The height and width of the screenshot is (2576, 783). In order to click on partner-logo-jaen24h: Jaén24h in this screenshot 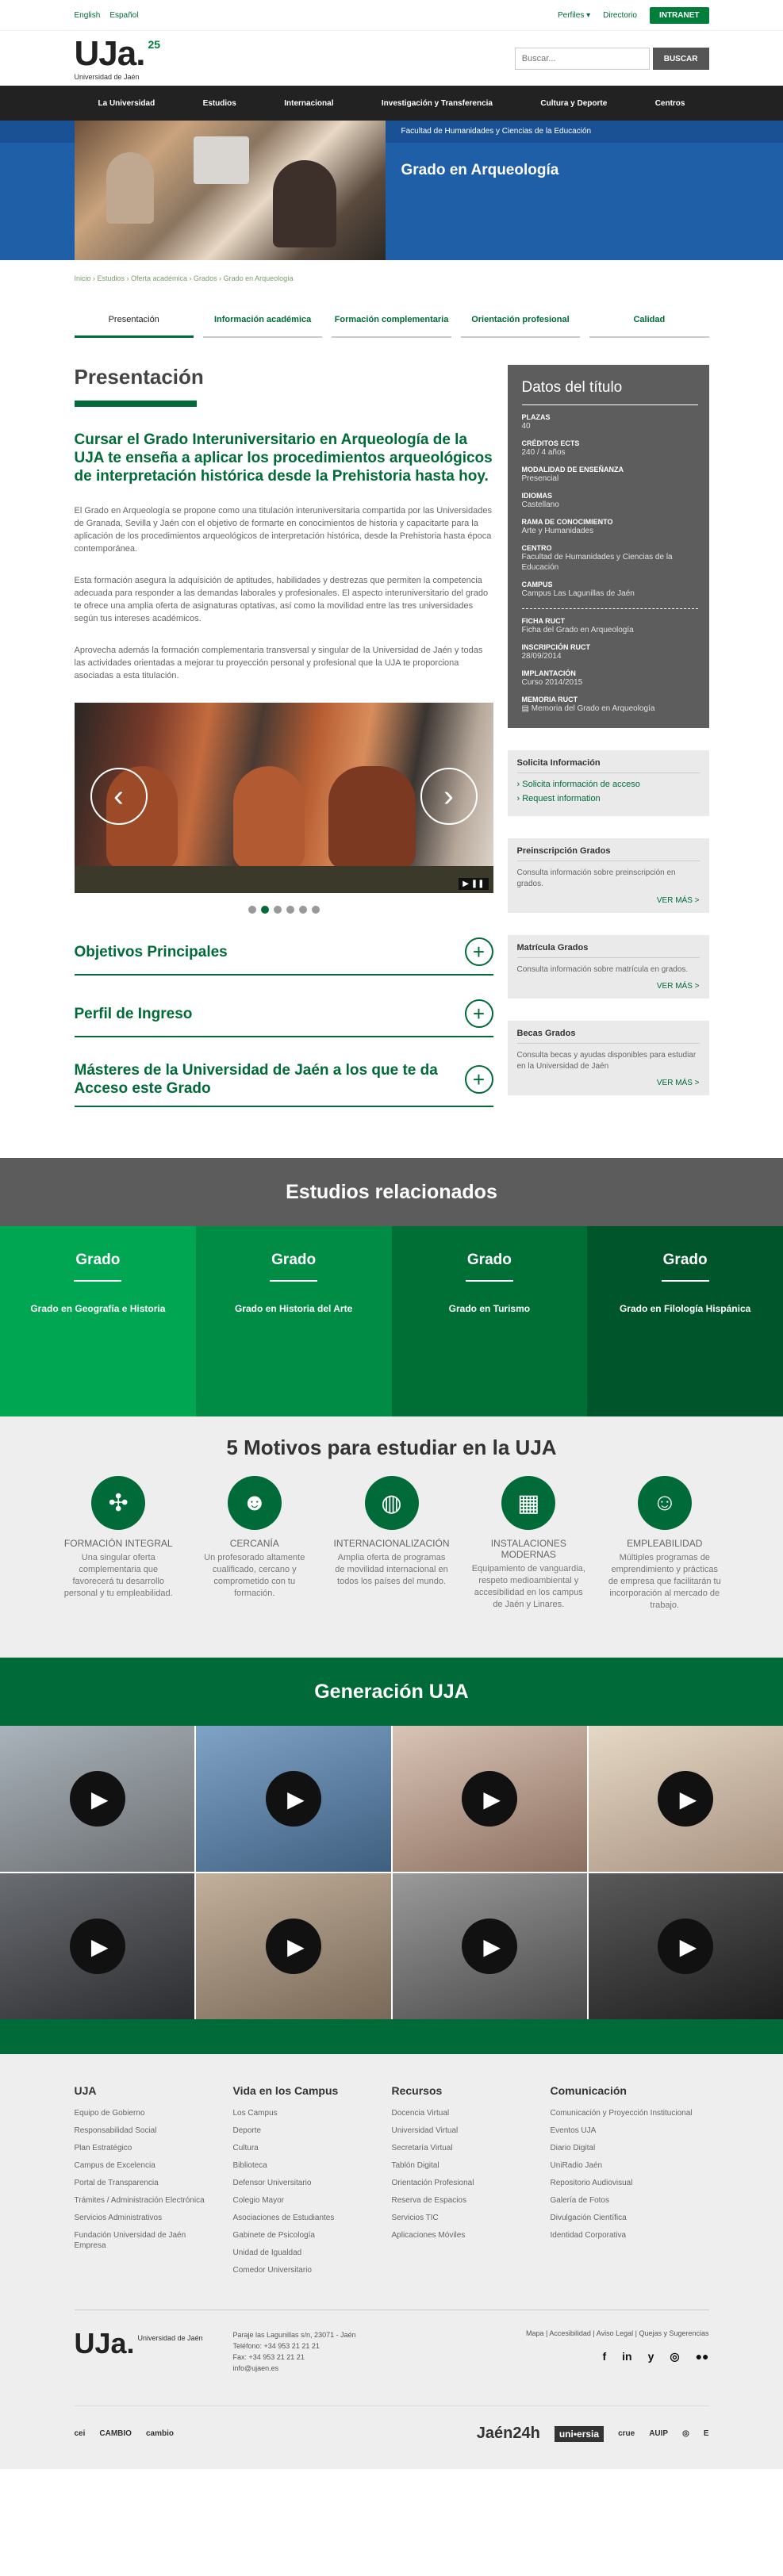, I will do `click(508, 2434)`.